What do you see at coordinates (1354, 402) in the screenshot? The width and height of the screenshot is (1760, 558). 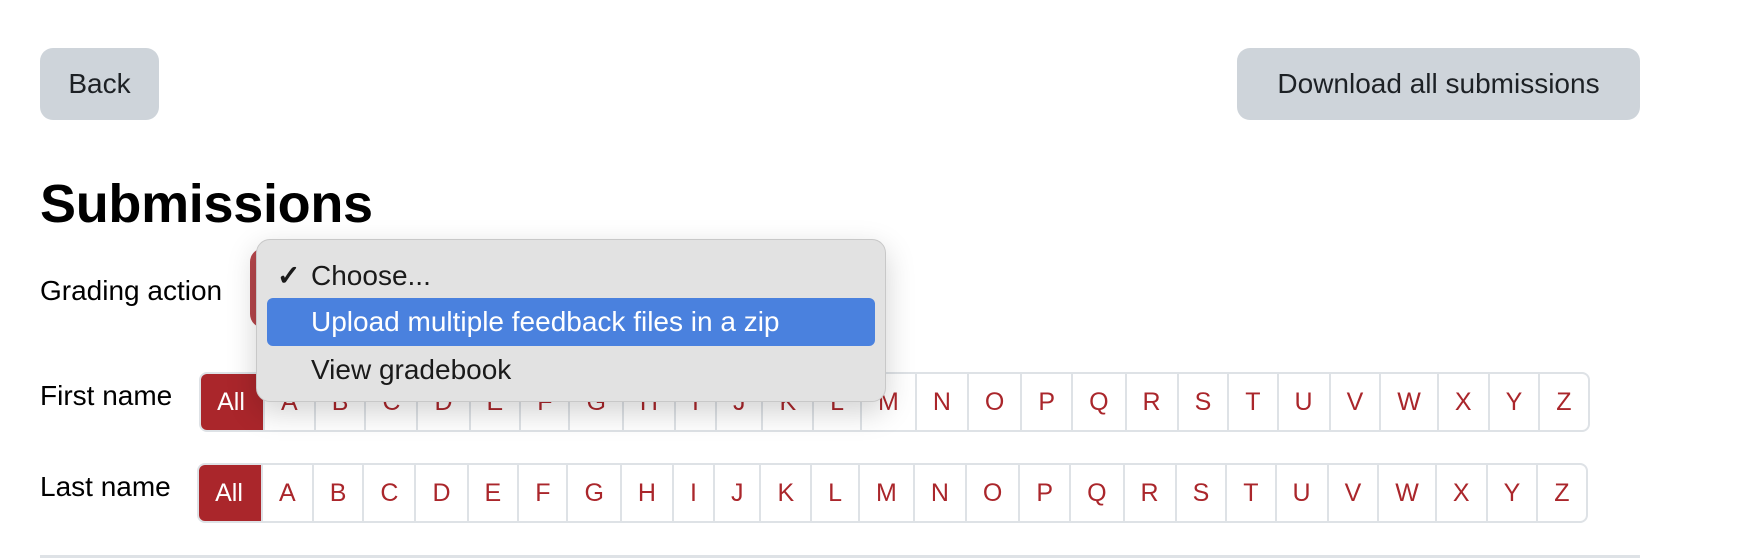 I see `first-name-initial-v: V` at bounding box center [1354, 402].